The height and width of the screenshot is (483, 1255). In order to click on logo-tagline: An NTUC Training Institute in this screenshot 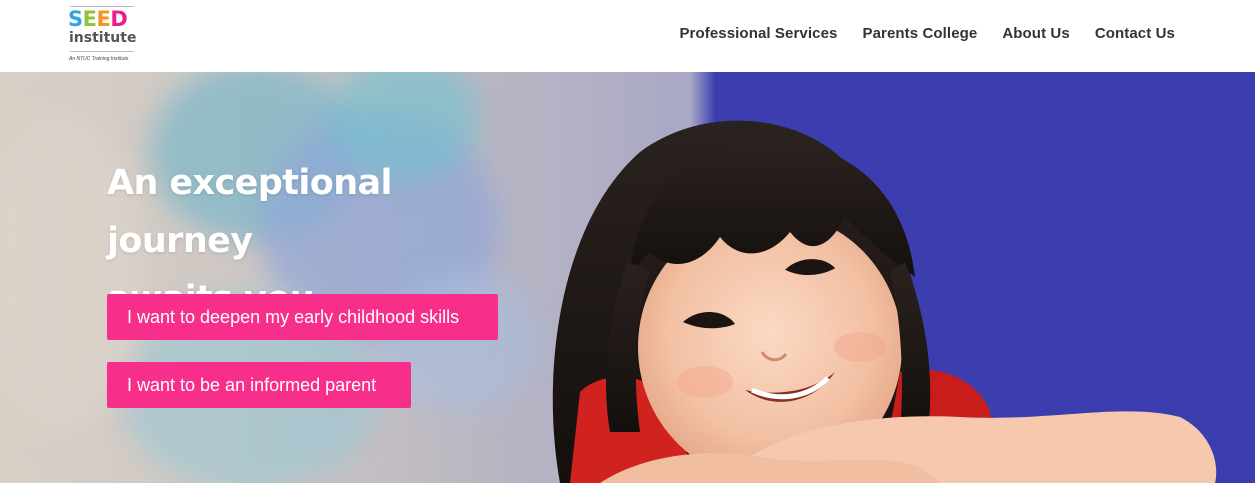, I will do `click(99, 59)`.